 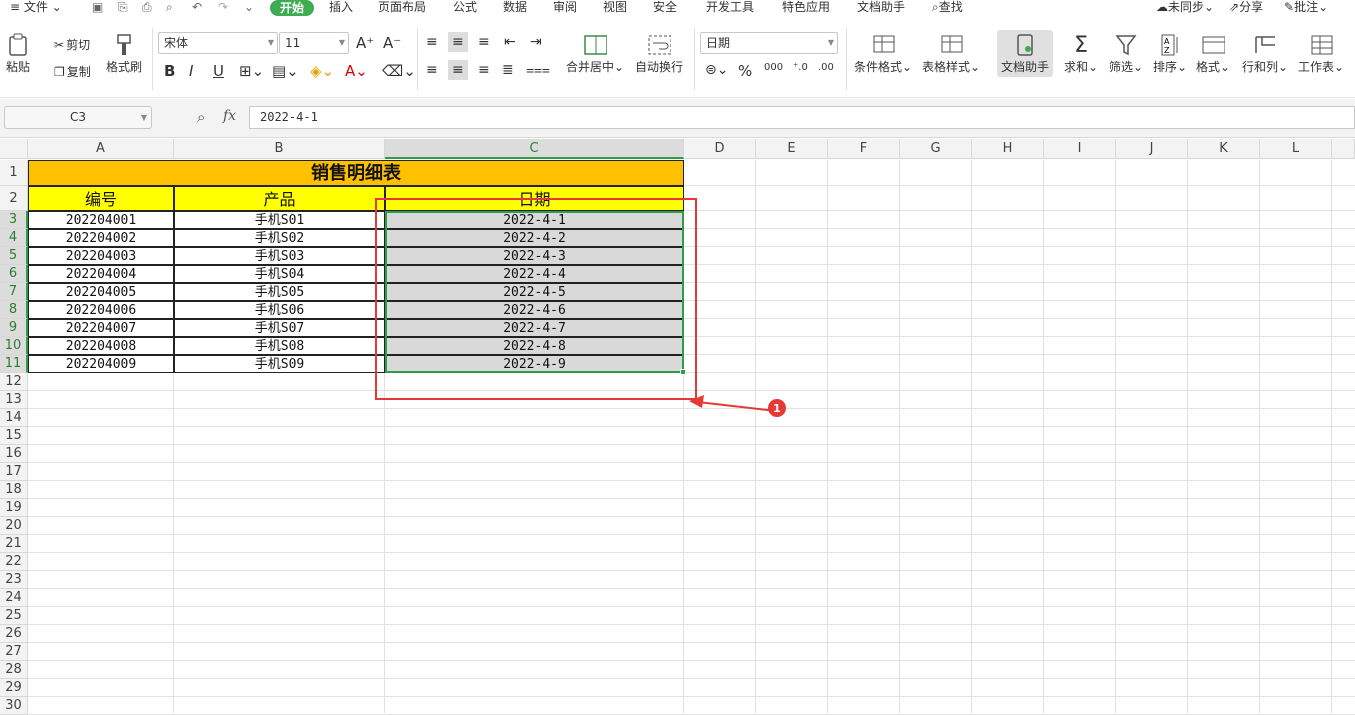 What do you see at coordinates (1265, 53) in the screenshot?
I see `row-col-button: 行和列⌄` at bounding box center [1265, 53].